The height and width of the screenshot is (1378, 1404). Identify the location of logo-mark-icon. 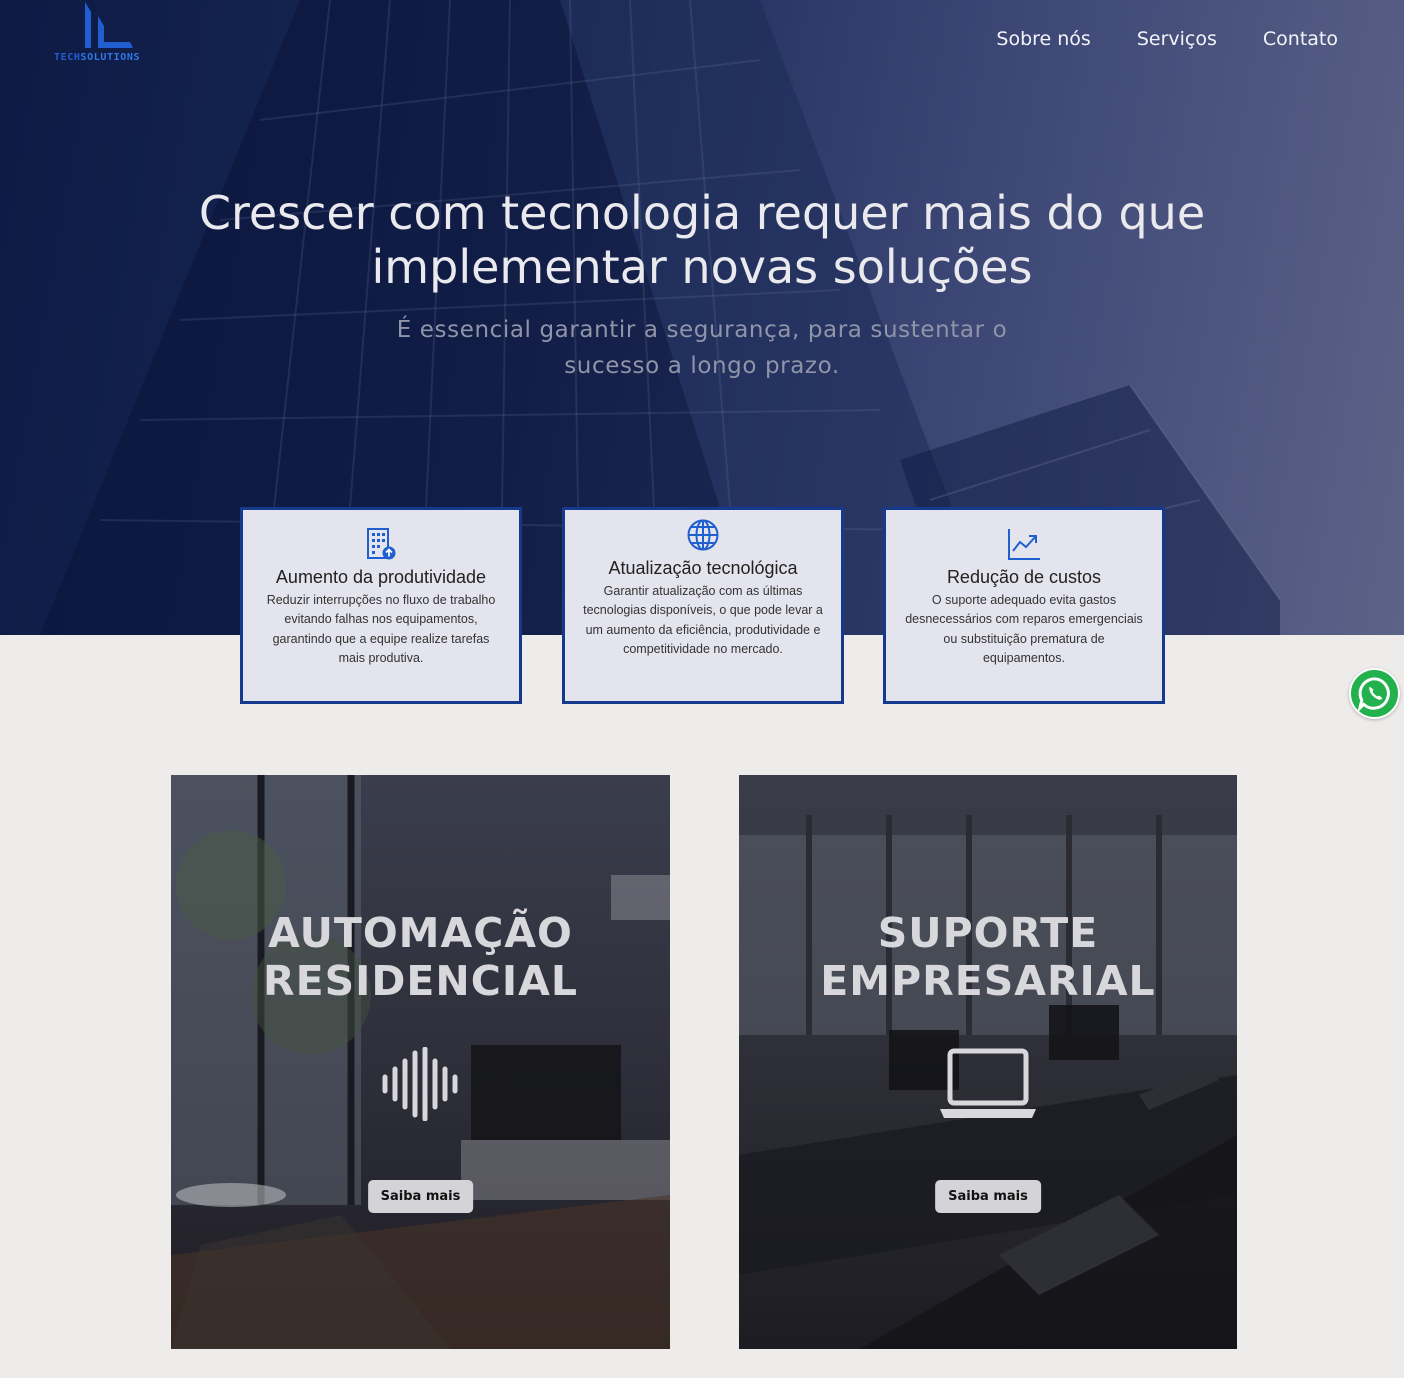
(109, 25).